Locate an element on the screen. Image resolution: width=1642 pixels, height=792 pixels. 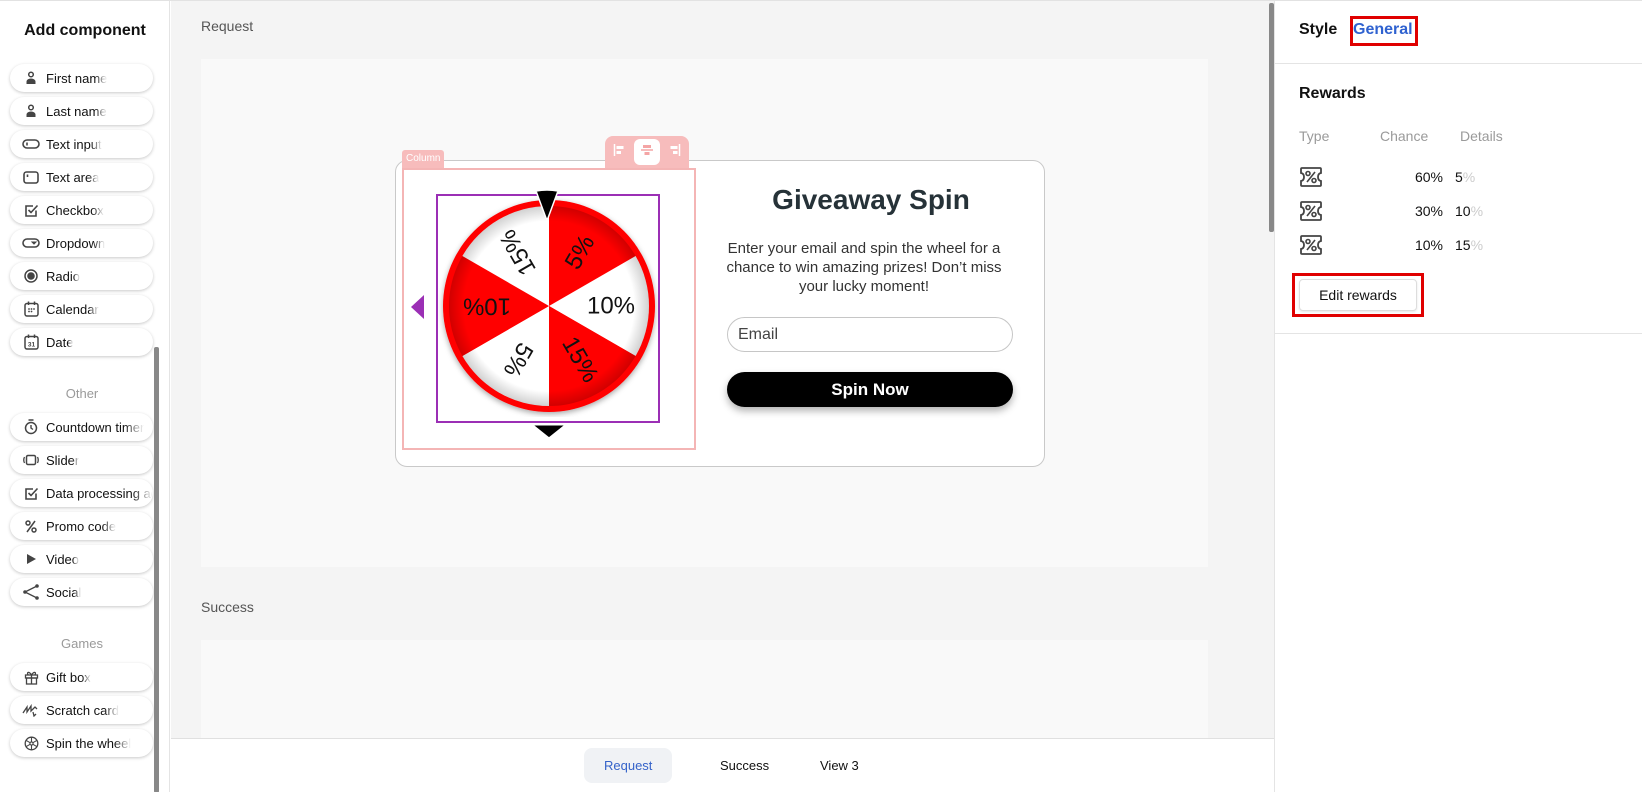
wheel-icon is located at coordinates (31, 743).